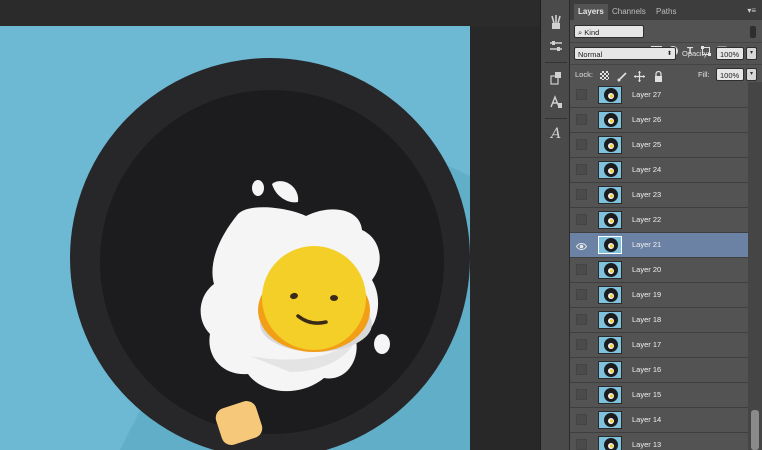 The image size is (762, 450). What do you see at coordinates (704, 74) in the screenshot?
I see `fill-label: Fill:` at bounding box center [704, 74].